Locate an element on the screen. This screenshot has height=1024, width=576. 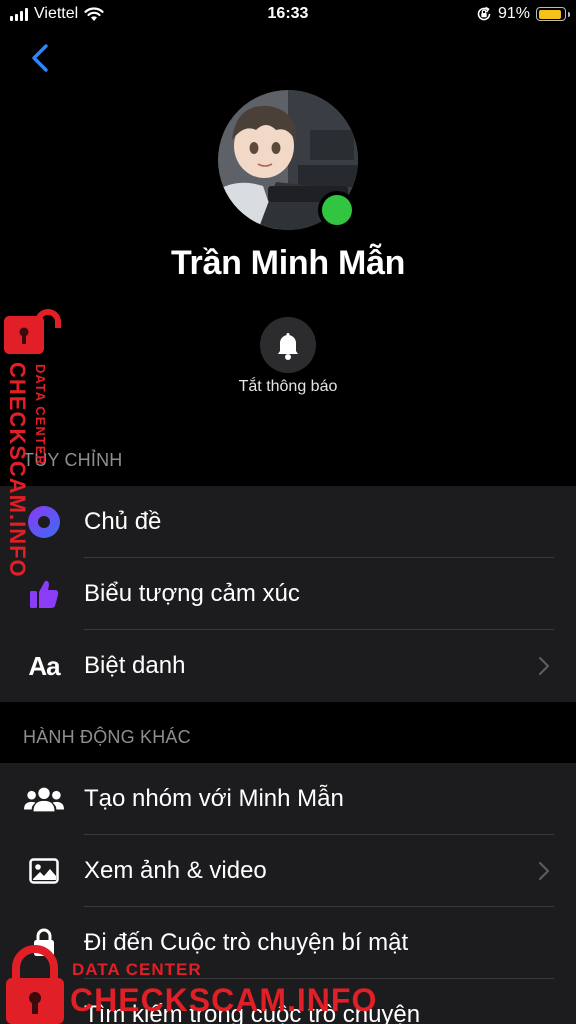
photo-icon is located at coordinates (44, 871).